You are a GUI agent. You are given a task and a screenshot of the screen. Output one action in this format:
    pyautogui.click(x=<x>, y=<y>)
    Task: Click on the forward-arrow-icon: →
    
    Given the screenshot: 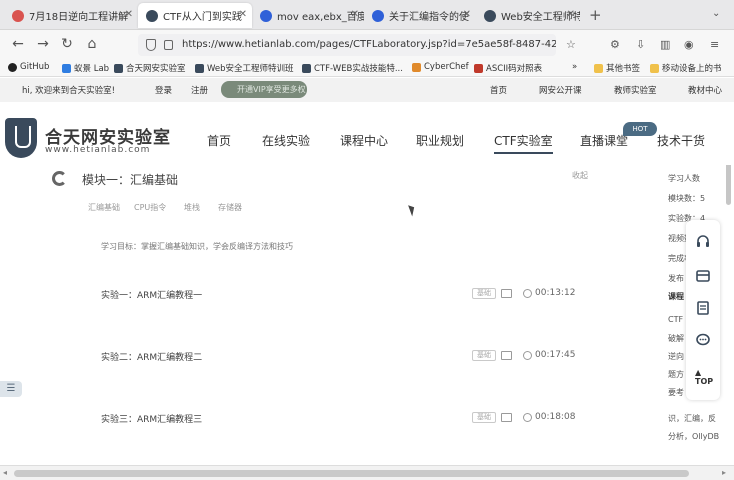 What is the action you would take?
    pyautogui.click(x=43, y=44)
    